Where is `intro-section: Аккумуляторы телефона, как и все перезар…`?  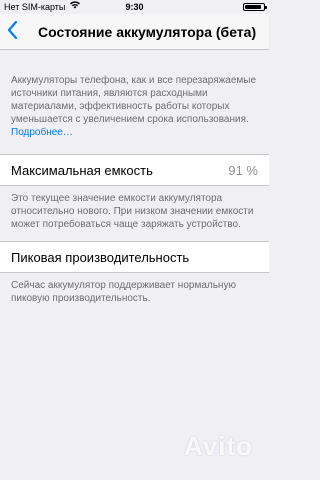 intro-section: Аккумуляторы телефона, как и все перезар… is located at coordinates (136, 106).